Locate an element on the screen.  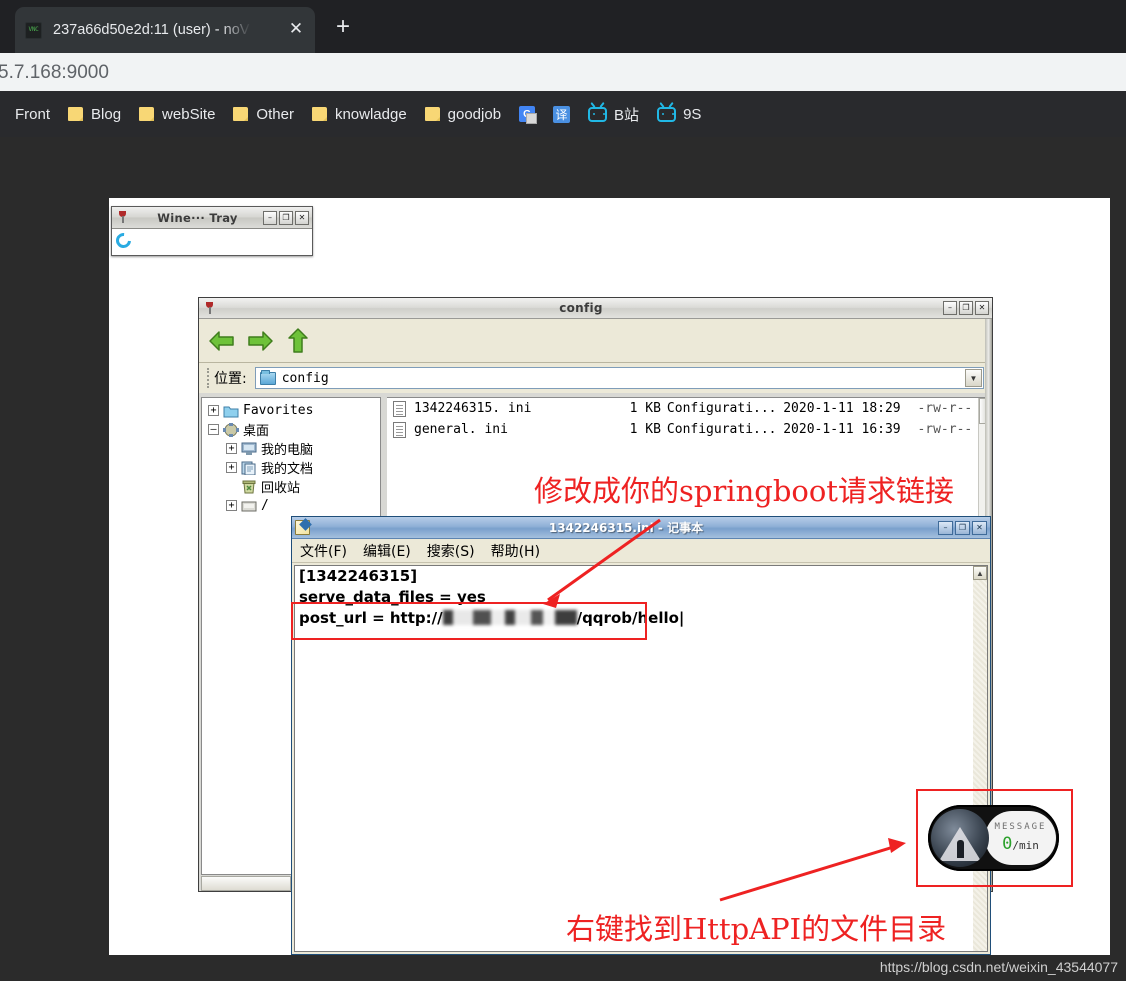
bookmark-front: Front is located at coordinates (32, 114).